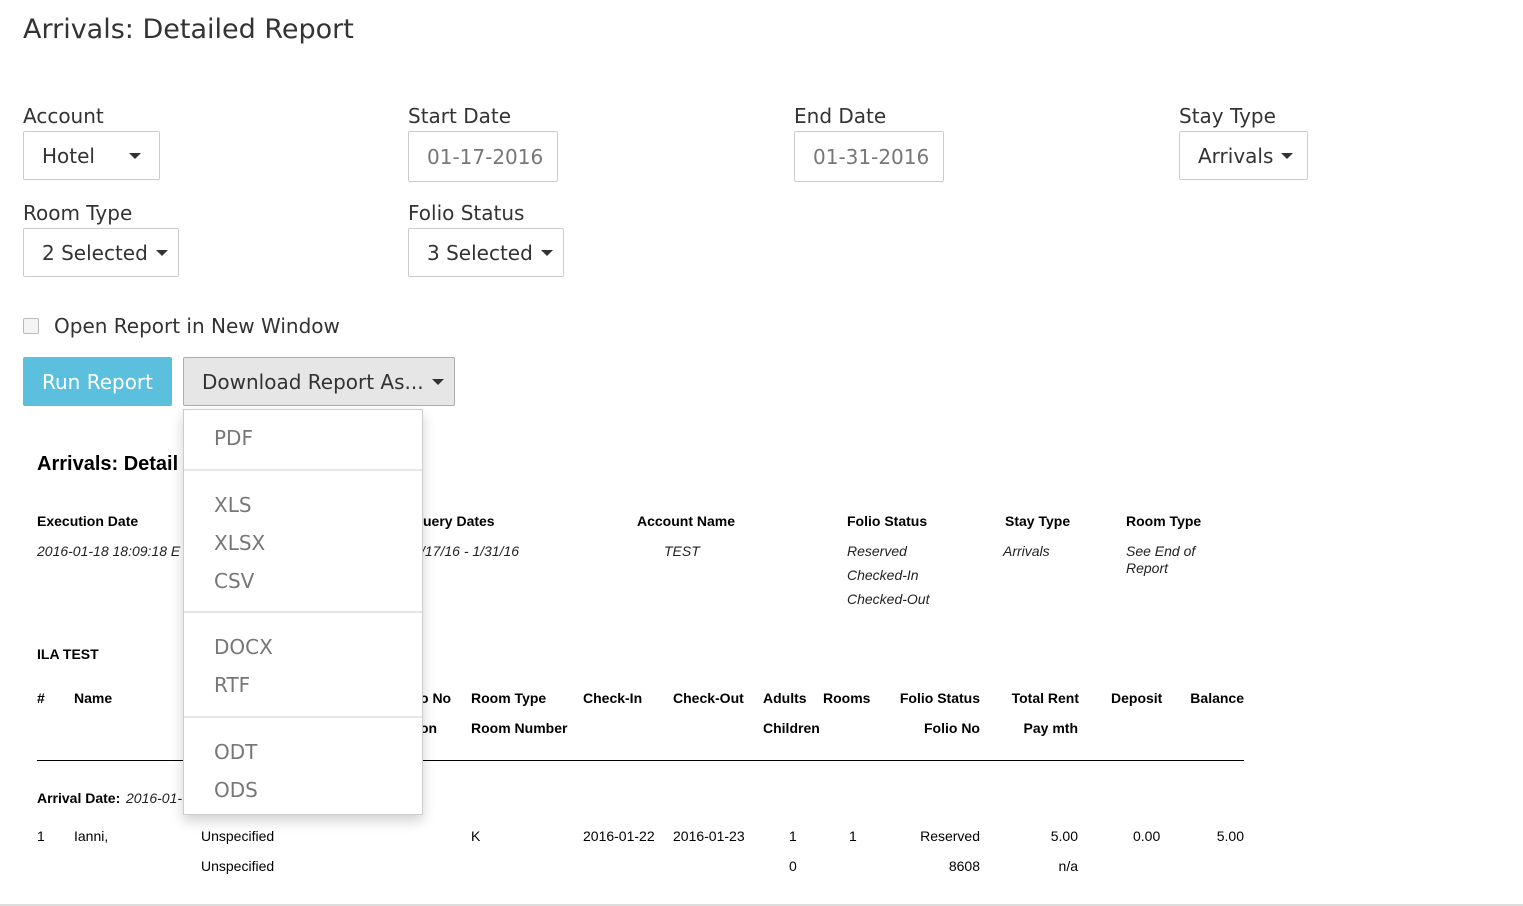  Describe the element at coordinates (791, 728) in the screenshot. I see `col-children: Children` at that location.